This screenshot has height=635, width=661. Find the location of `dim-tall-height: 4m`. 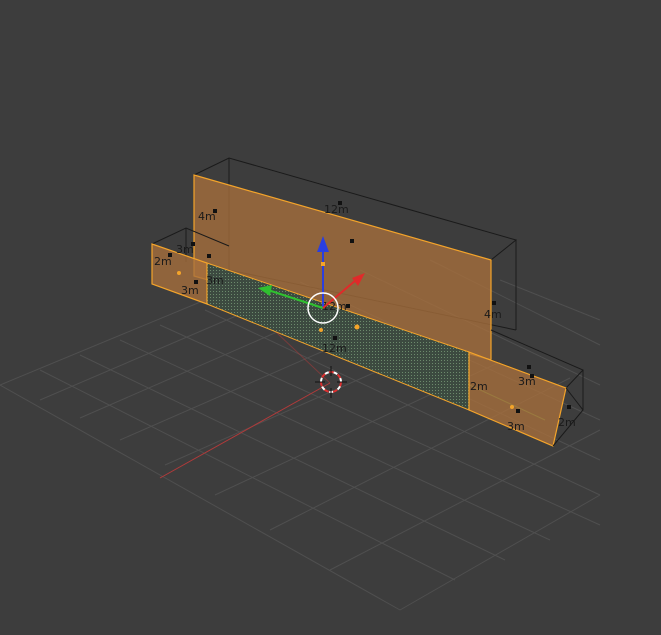

dim-tall-height: 4m is located at coordinates (207, 216).